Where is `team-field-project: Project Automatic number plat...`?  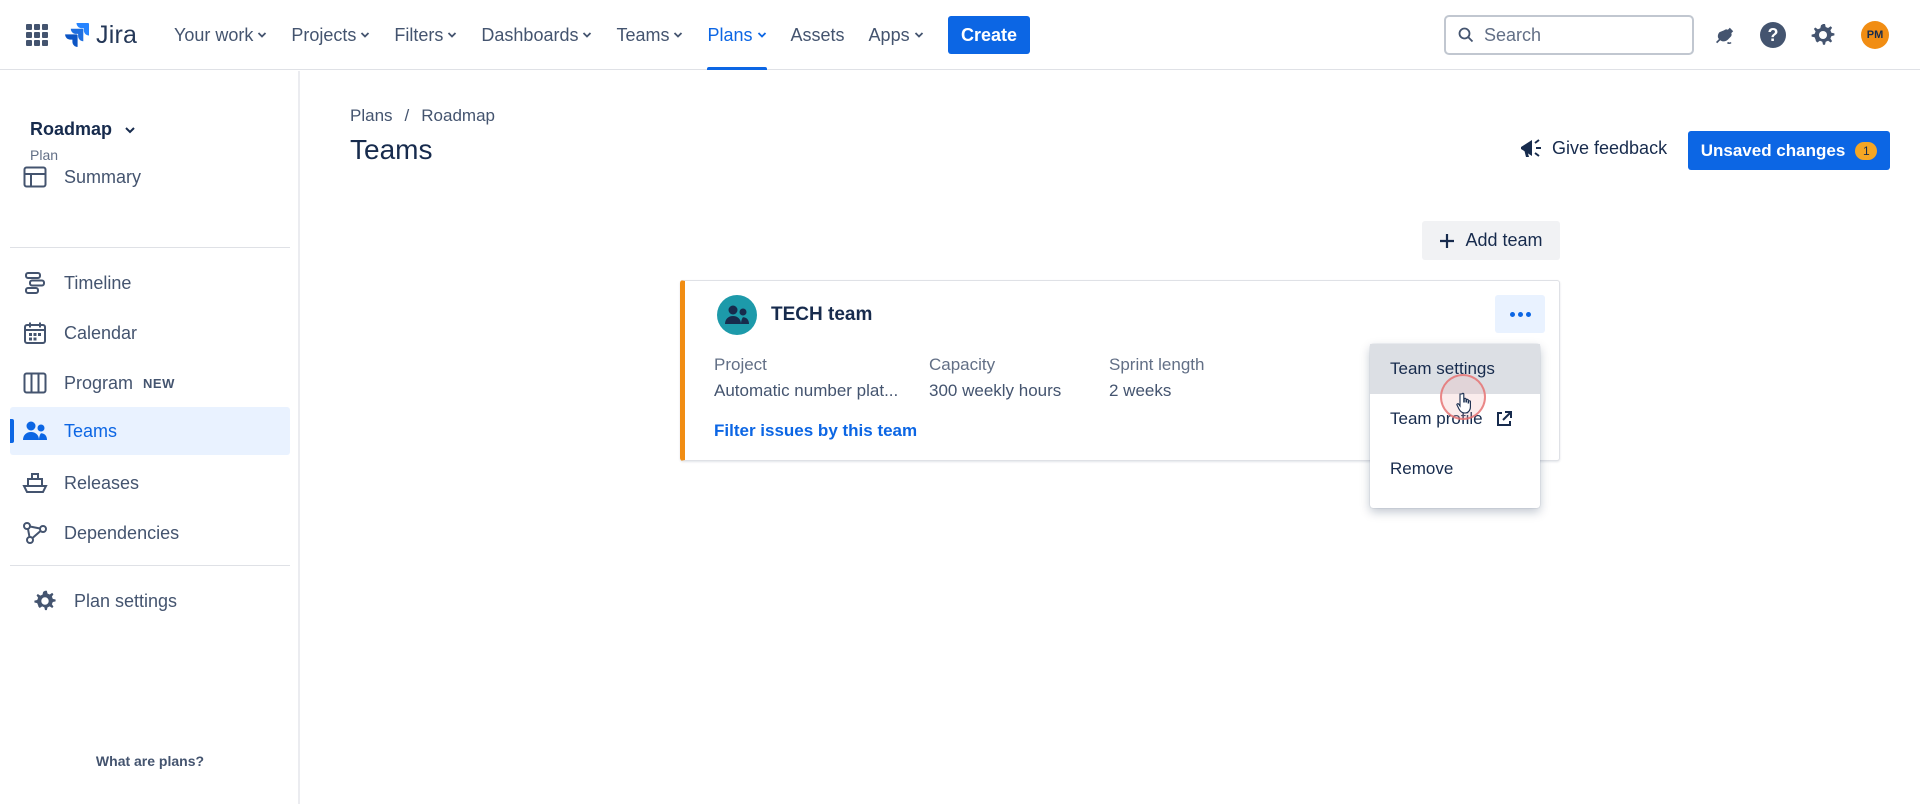 team-field-project: Project Automatic number plat... is located at coordinates (806, 378).